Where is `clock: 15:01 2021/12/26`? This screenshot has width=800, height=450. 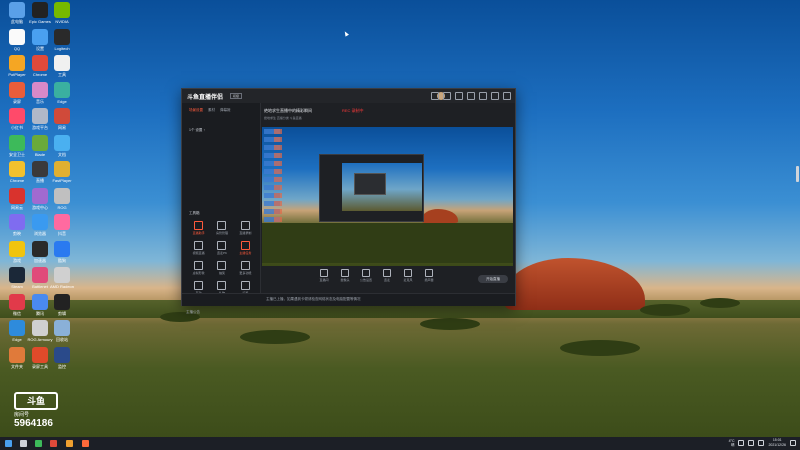 clock: 15:01 2021/12/26 is located at coordinates (777, 442).